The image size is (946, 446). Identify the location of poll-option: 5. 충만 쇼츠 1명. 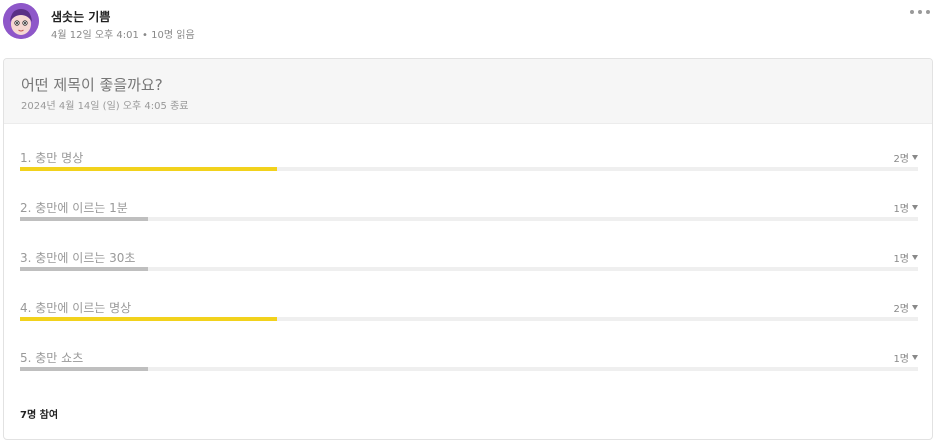
(469, 367).